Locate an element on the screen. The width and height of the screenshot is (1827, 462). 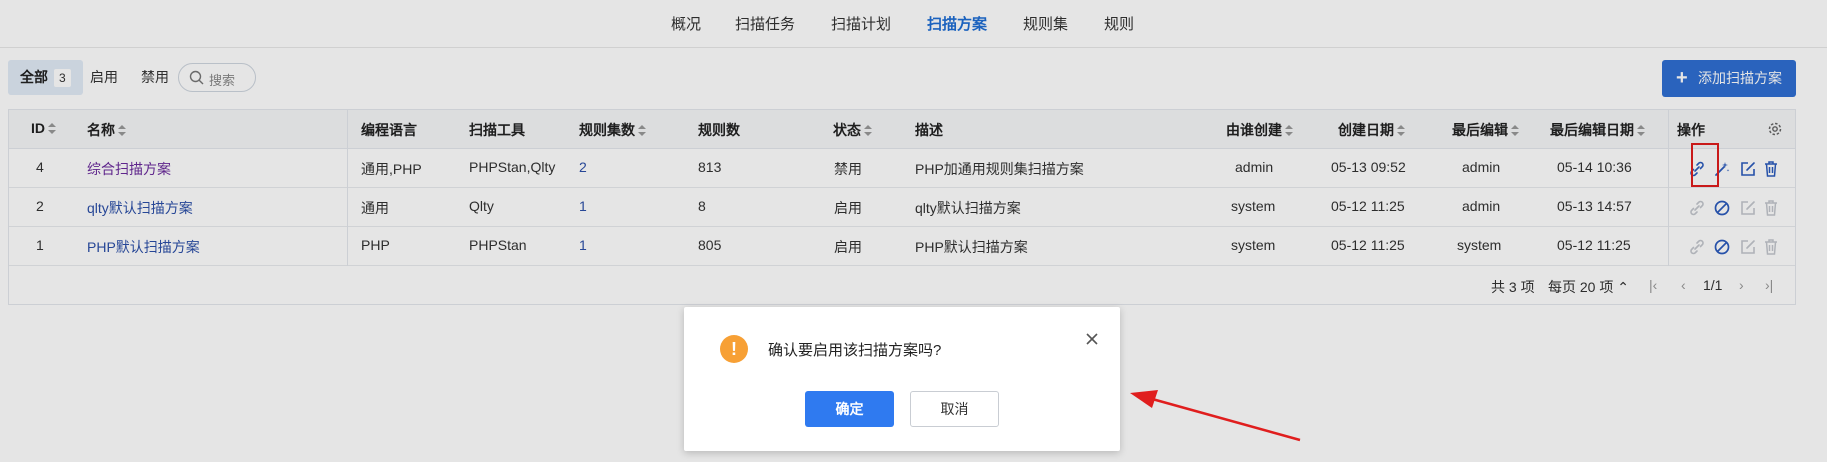
confirm-dialog: ! 确认要启用该扫描方案吗? 确定 取消 is located at coordinates (902, 379).